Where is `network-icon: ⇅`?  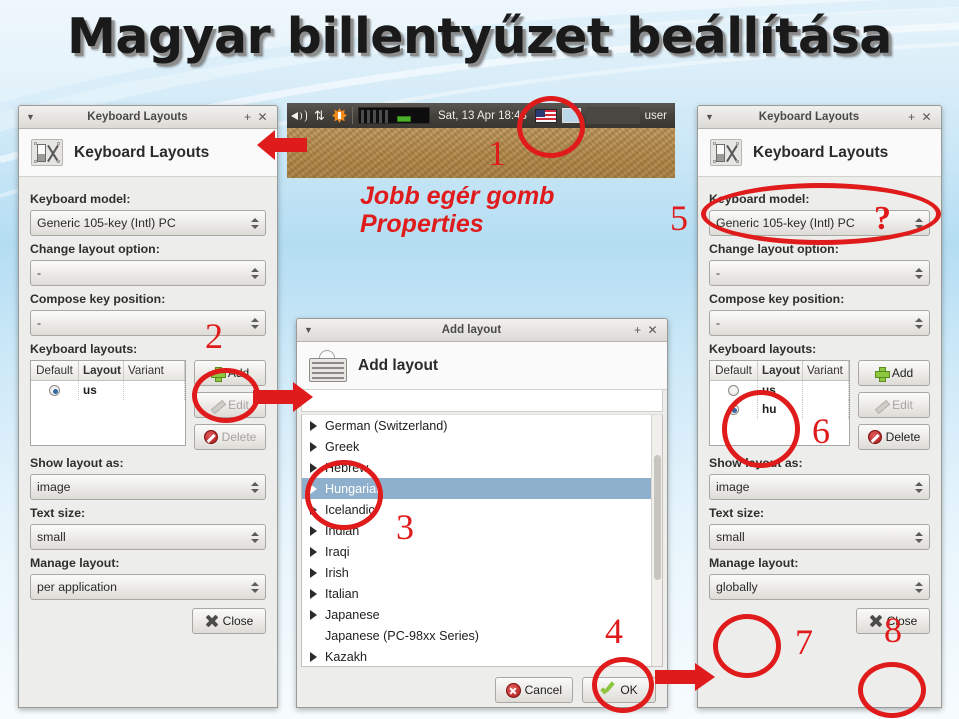
network-icon: ⇅ is located at coordinates (320, 115).